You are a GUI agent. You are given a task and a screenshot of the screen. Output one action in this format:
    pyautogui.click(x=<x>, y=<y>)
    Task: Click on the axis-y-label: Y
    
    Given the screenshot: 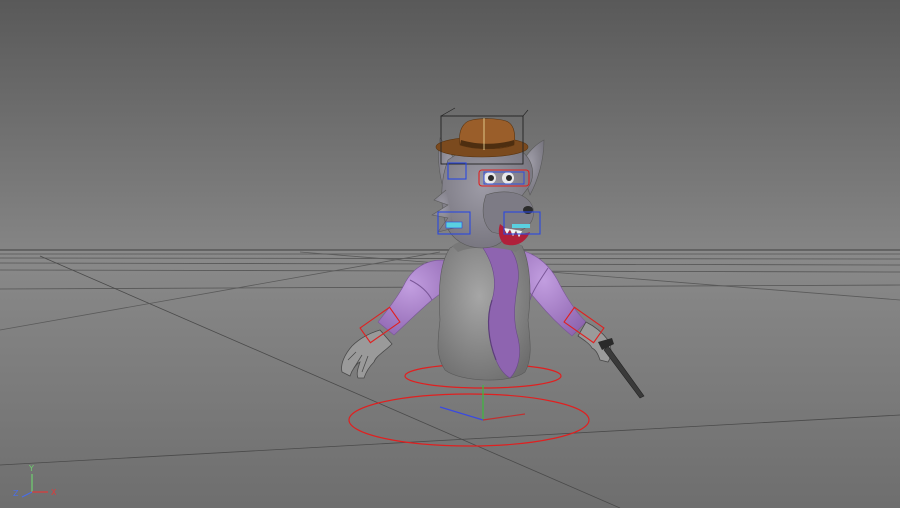 What is the action you would take?
    pyautogui.click(x=31, y=468)
    